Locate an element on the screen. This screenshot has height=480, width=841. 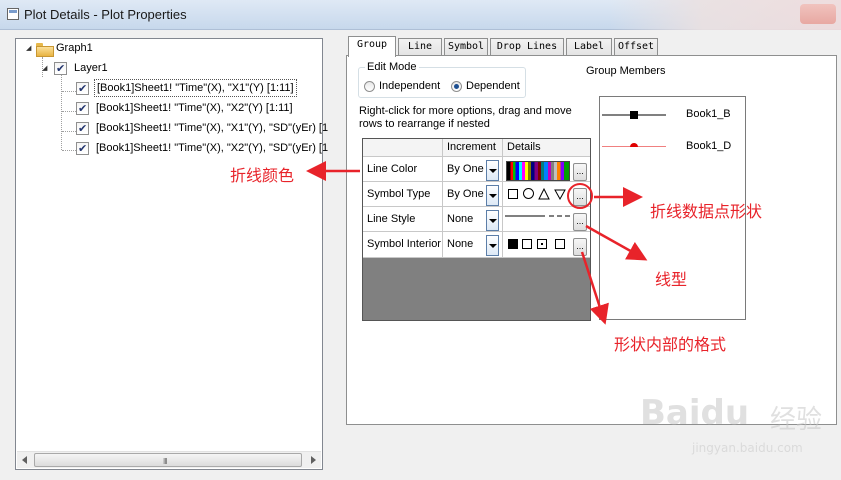
annotation-interior: 形状内部的格式 is located at coordinates (670, 344).